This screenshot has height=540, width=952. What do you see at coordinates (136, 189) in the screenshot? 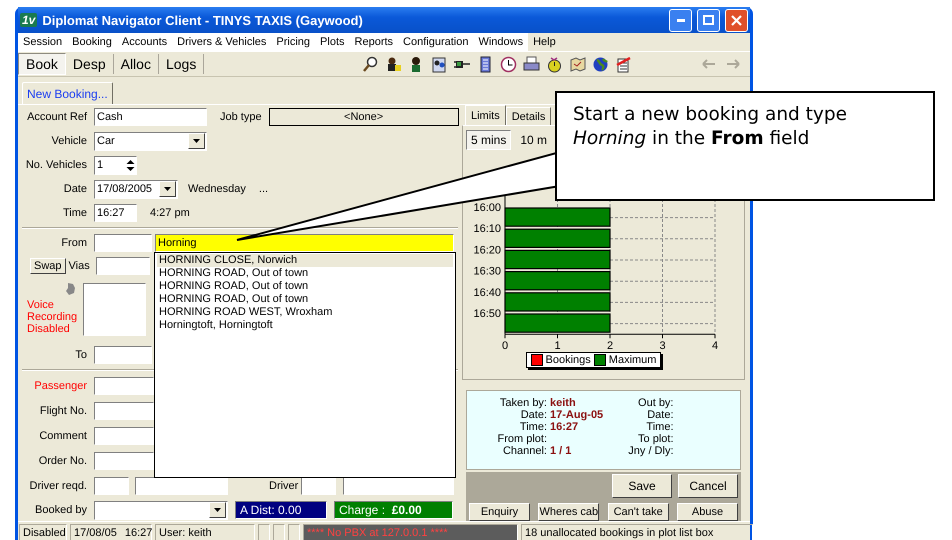
I see `date-picker: 17/08/2005` at bounding box center [136, 189].